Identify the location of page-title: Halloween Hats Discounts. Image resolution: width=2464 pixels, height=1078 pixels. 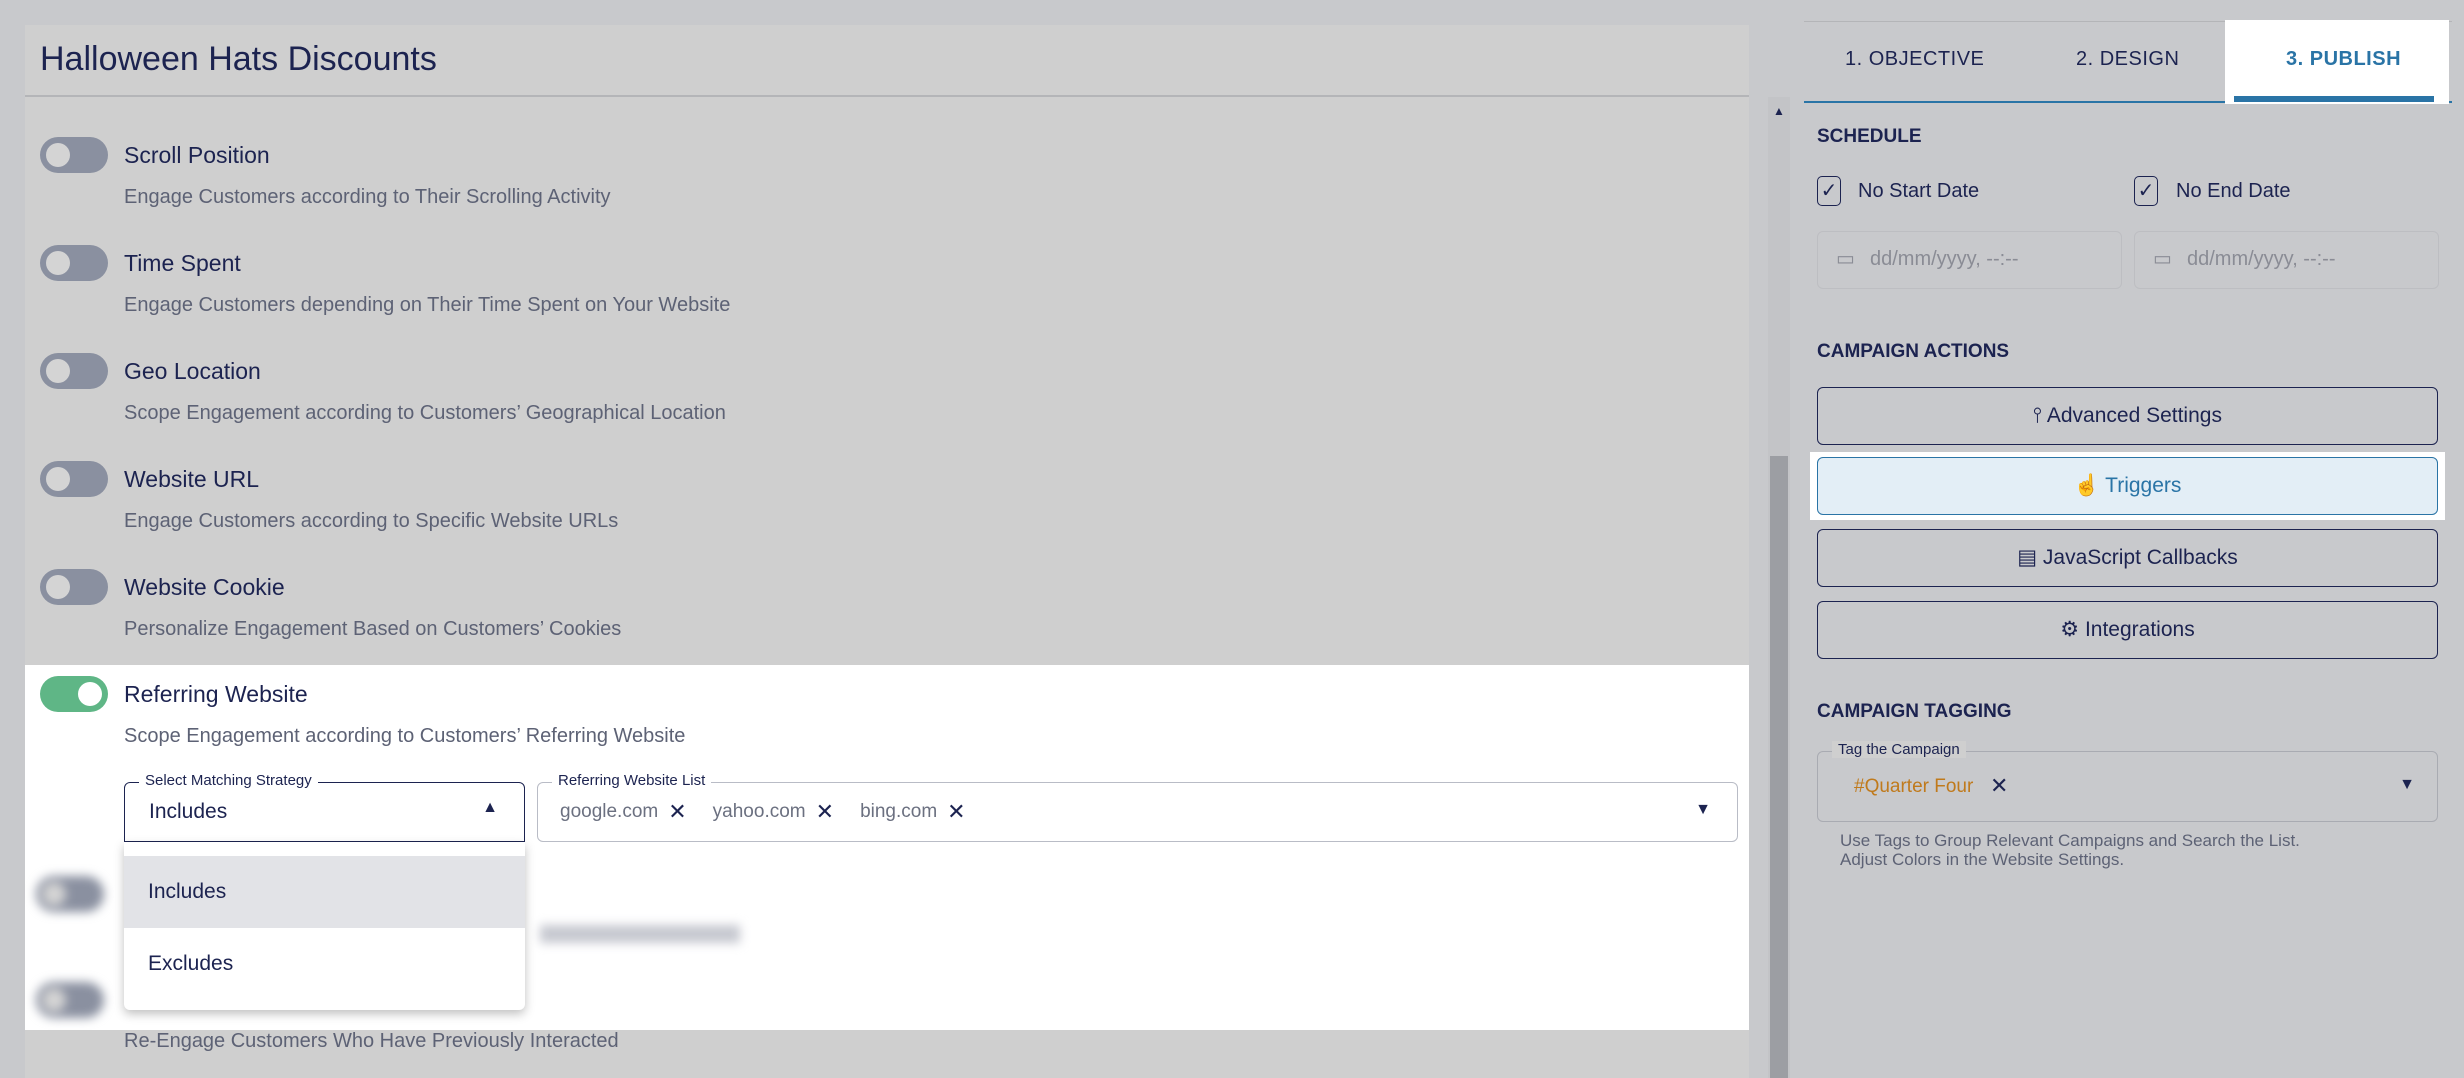
(238, 59).